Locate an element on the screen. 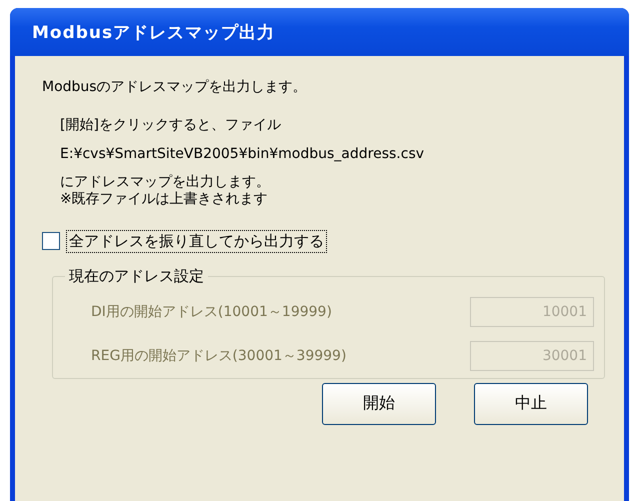  window-title: Modbusアドレスマップ出力 is located at coordinates (154, 33).